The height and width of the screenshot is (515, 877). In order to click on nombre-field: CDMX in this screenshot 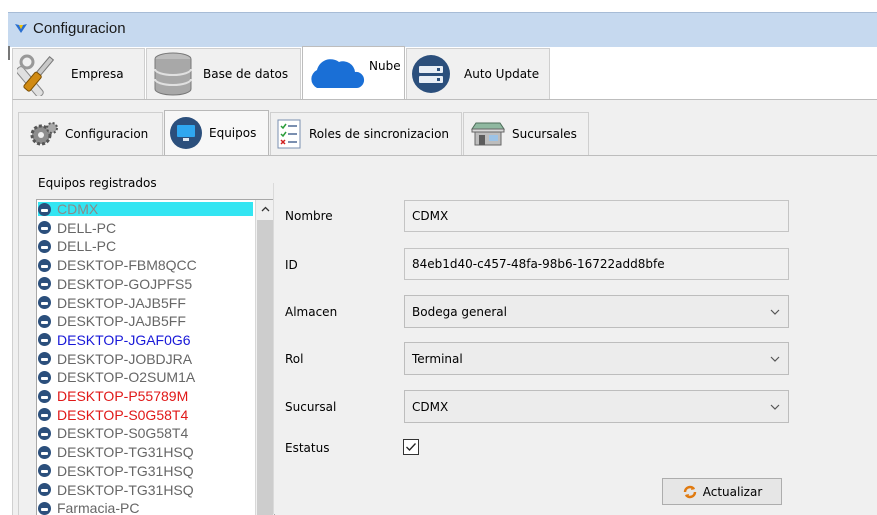, I will do `click(596, 216)`.